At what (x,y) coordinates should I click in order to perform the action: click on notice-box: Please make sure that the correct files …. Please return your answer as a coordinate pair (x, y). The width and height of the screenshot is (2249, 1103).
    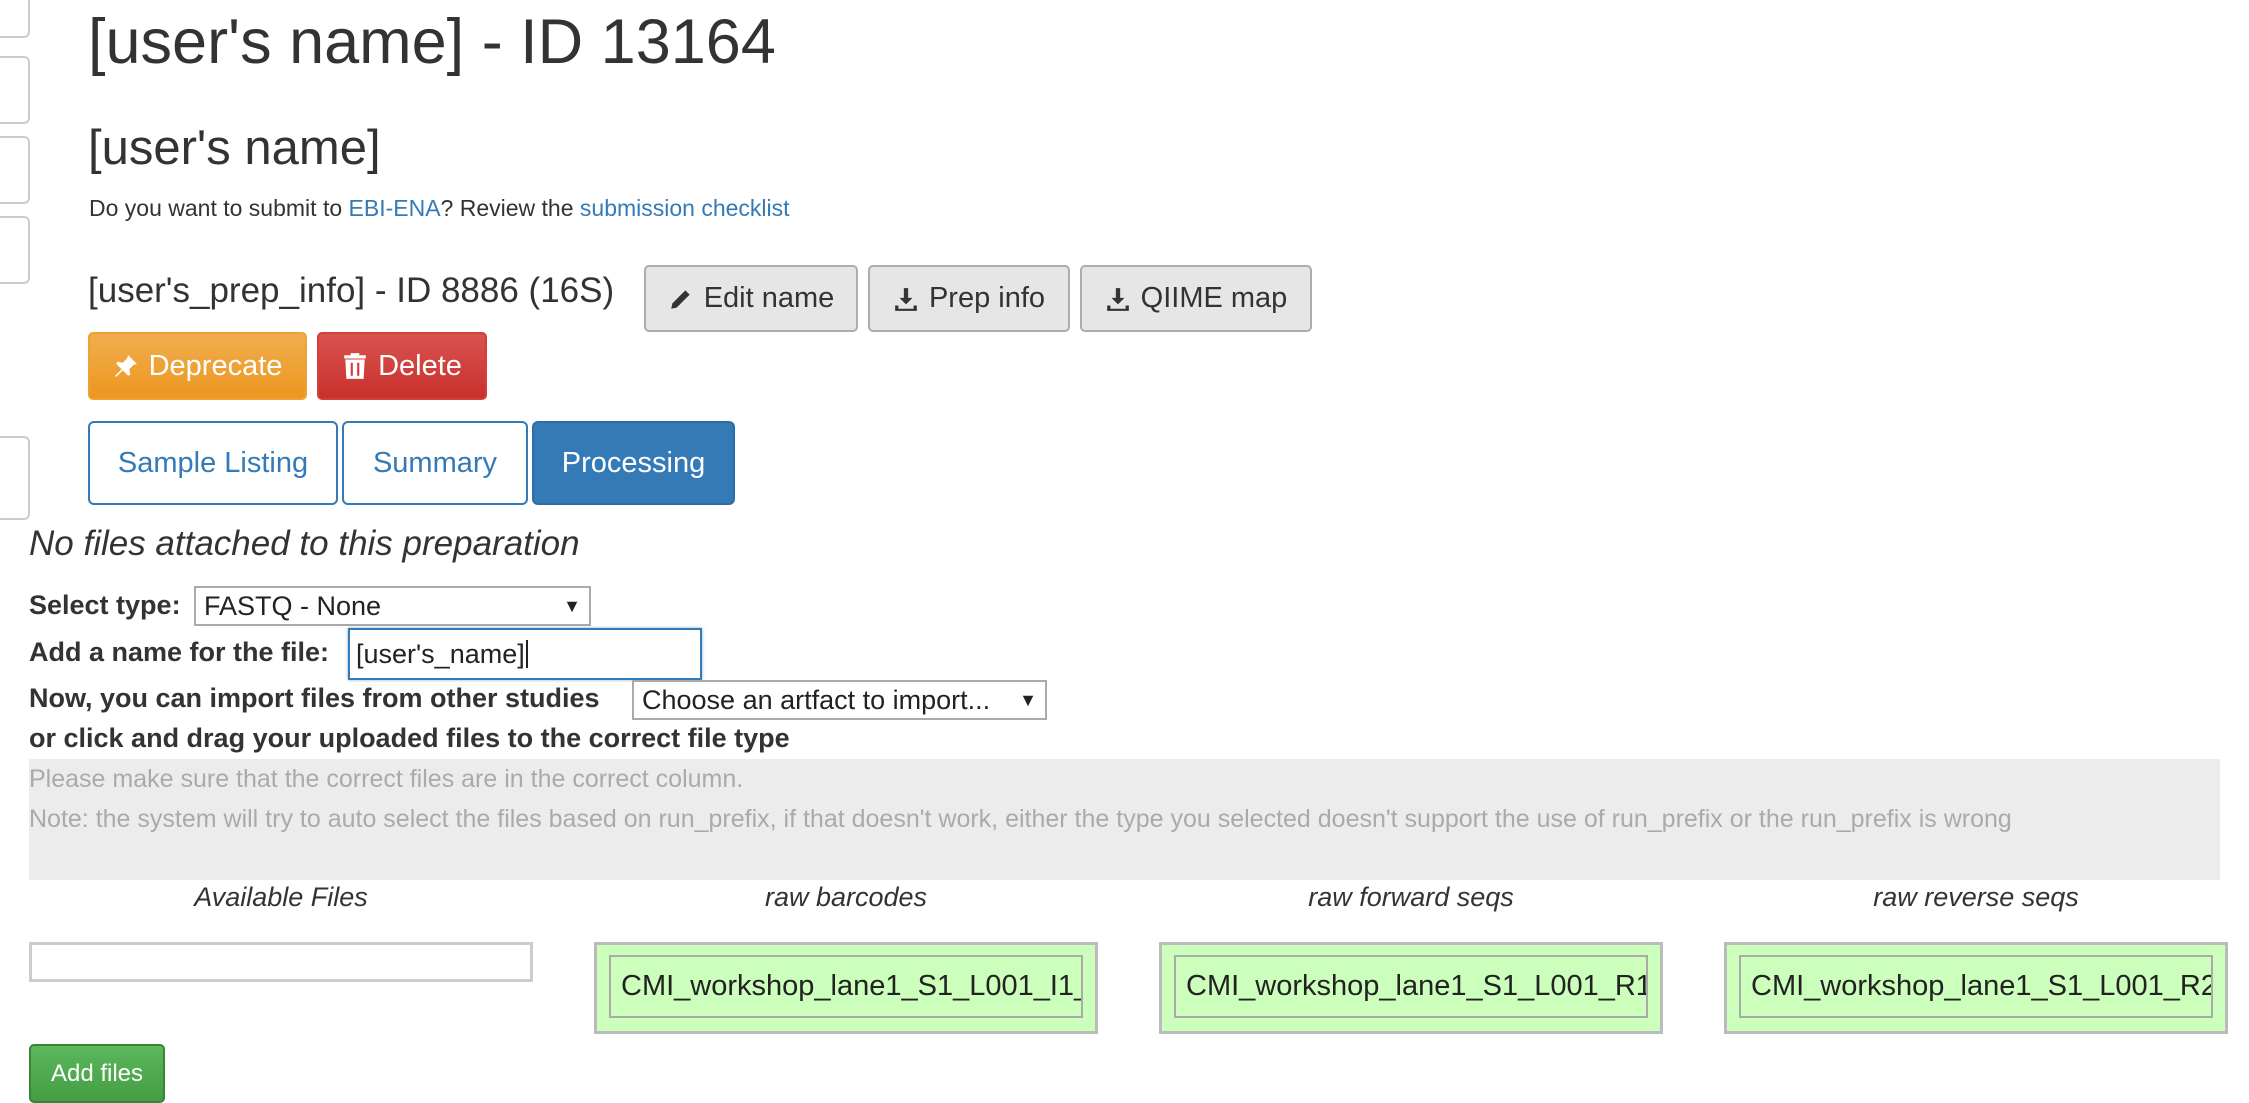
    Looking at the image, I should click on (1124, 819).